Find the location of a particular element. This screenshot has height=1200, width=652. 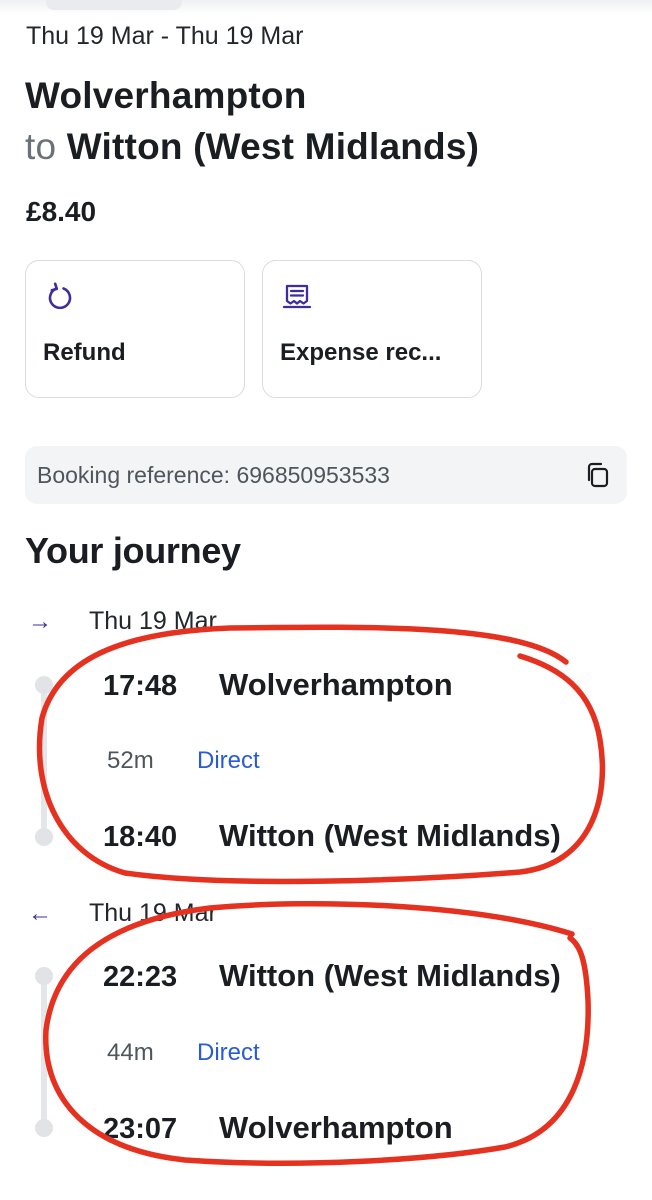

outbound-timeline is located at coordinates (44, 760).